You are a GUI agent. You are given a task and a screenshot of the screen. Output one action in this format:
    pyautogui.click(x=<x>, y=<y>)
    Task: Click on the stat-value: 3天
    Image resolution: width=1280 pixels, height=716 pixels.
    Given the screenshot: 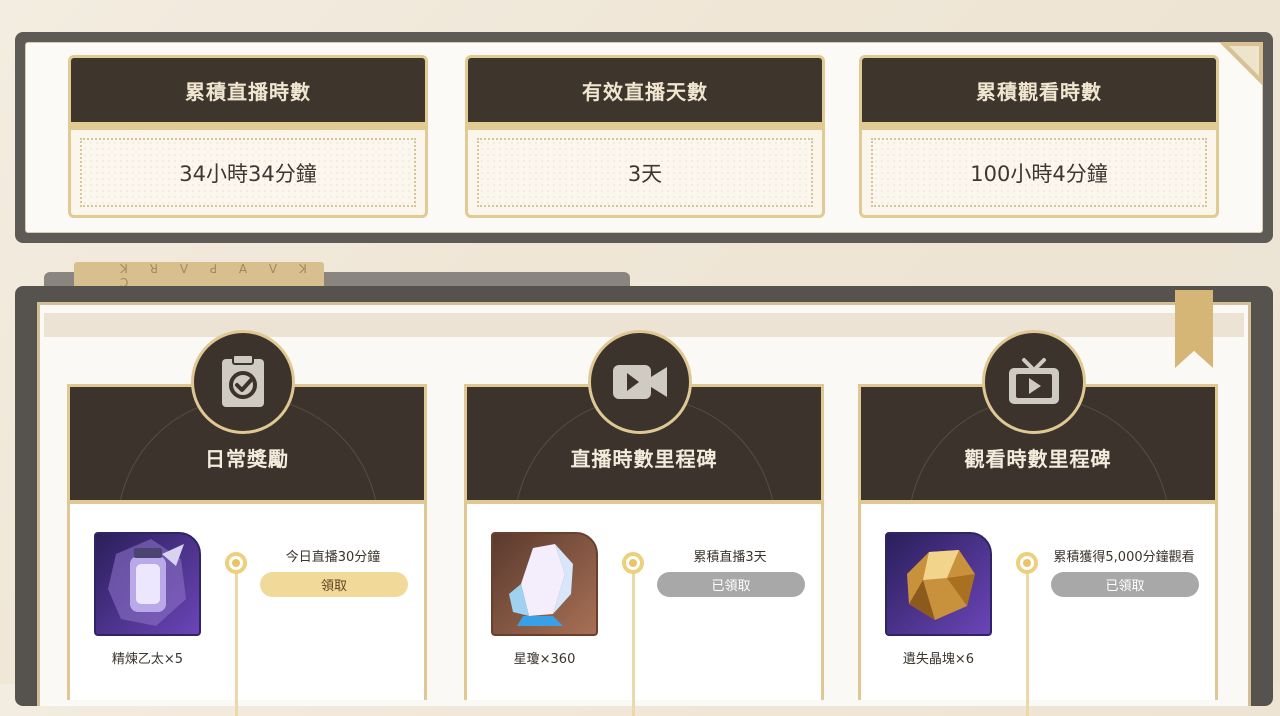 What is the action you would take?
    pyautogui.click(x=645, y=172)
    